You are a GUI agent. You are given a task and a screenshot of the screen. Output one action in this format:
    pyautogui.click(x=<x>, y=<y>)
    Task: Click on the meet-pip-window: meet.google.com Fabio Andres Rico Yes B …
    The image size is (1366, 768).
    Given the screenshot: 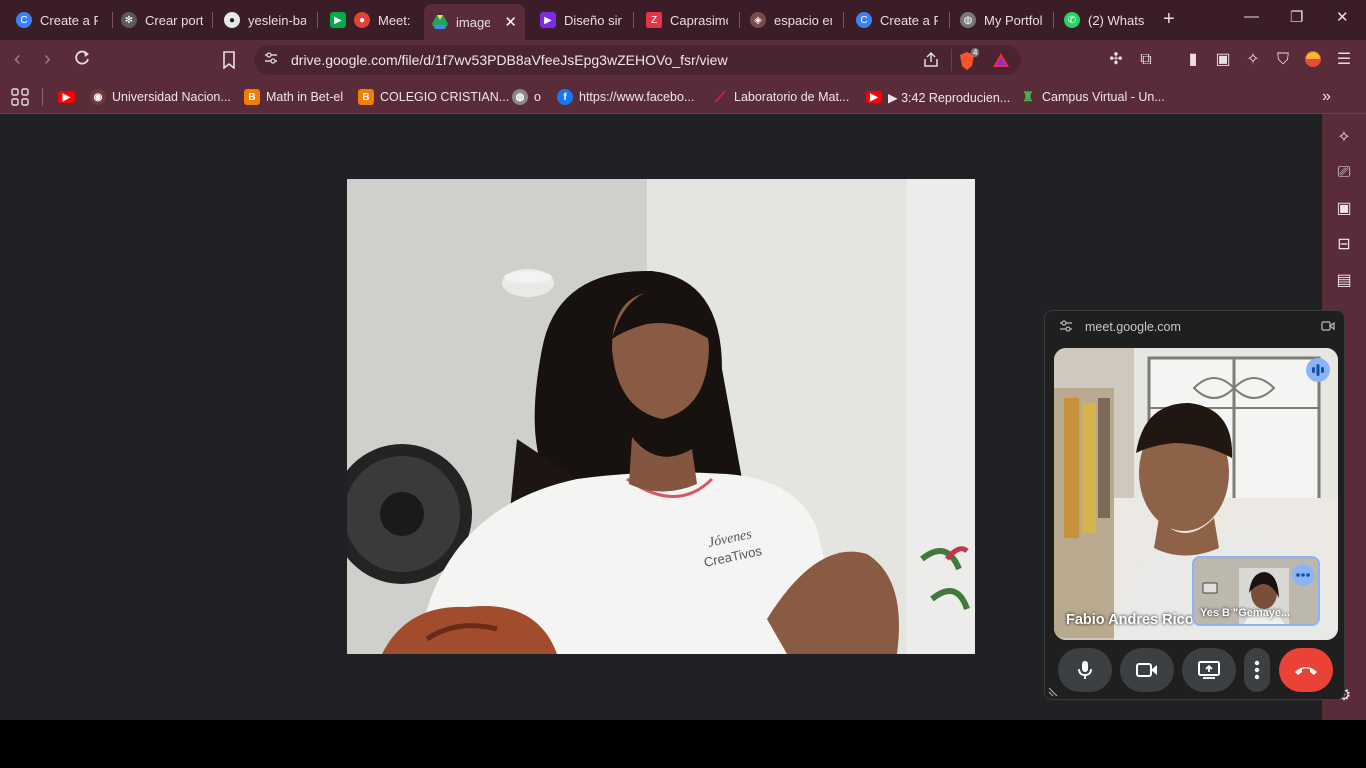 What is the action you would take?
    pyautogui.click(x=1194, y=505)
    